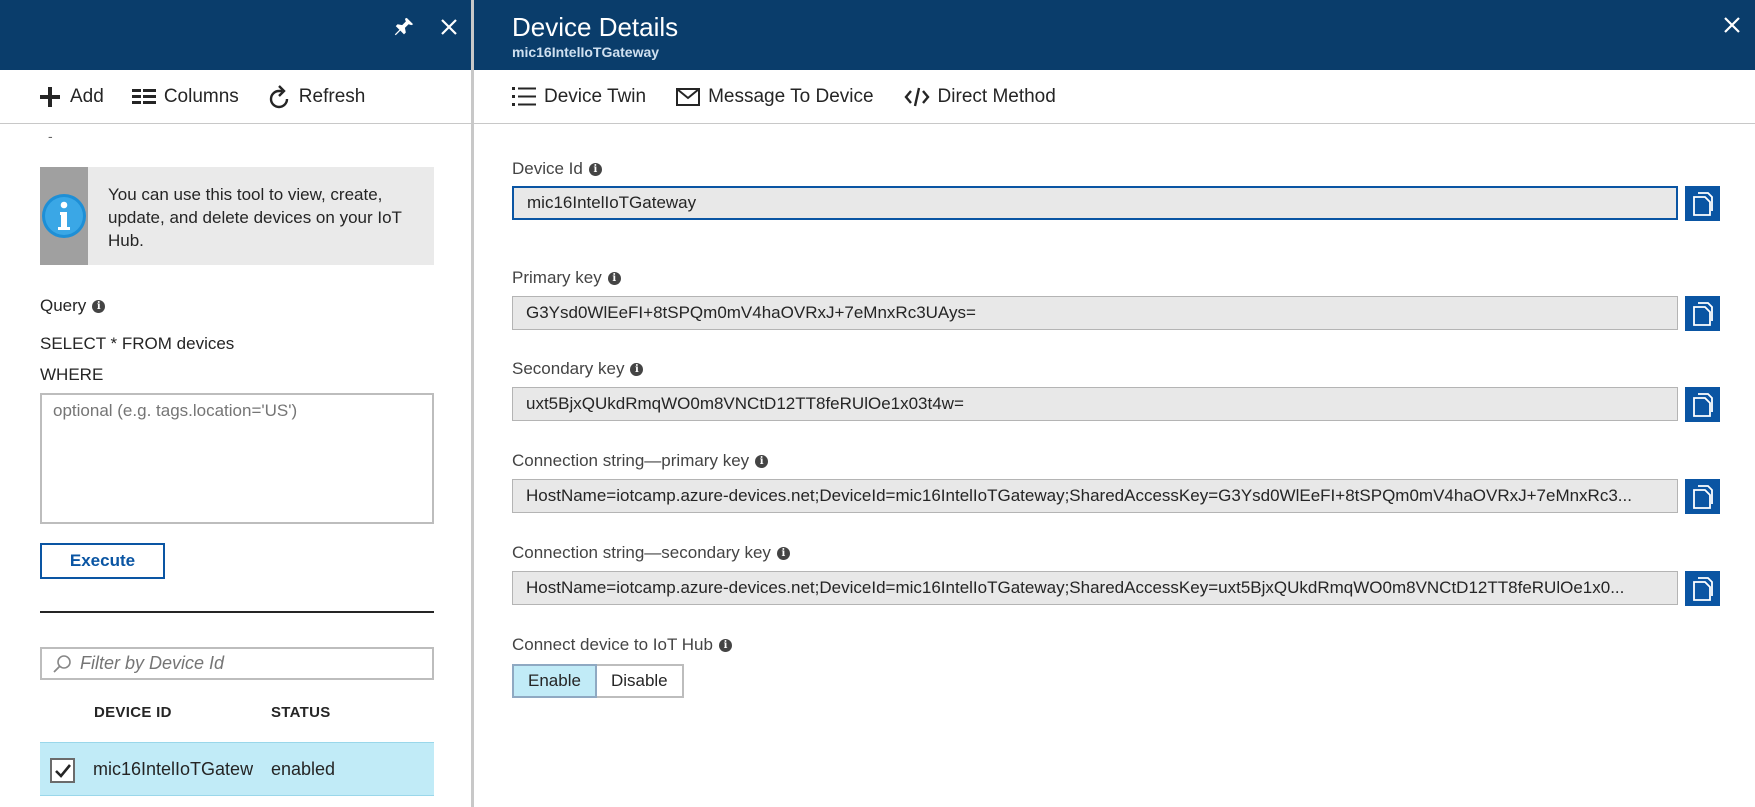  What do you see at coordinates (278, 96) in the screenshot?
I see `refresh-icon` at bounding box center [278, 96].